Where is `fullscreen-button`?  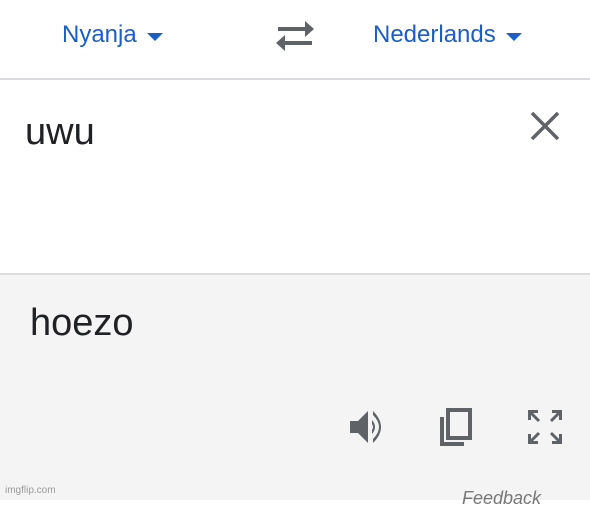 fullscreen-button is located at coordinates (545, 427).